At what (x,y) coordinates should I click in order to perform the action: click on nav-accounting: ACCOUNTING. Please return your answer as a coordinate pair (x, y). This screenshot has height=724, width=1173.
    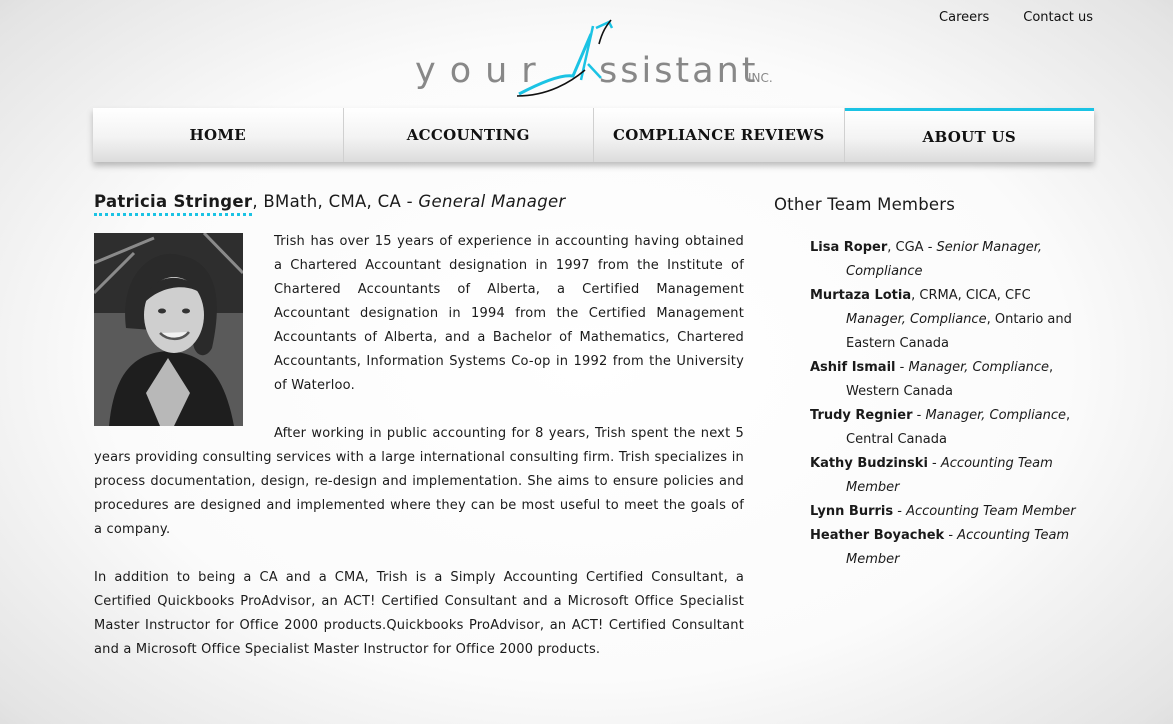
    Looking at the image, I should click on (468, 135).